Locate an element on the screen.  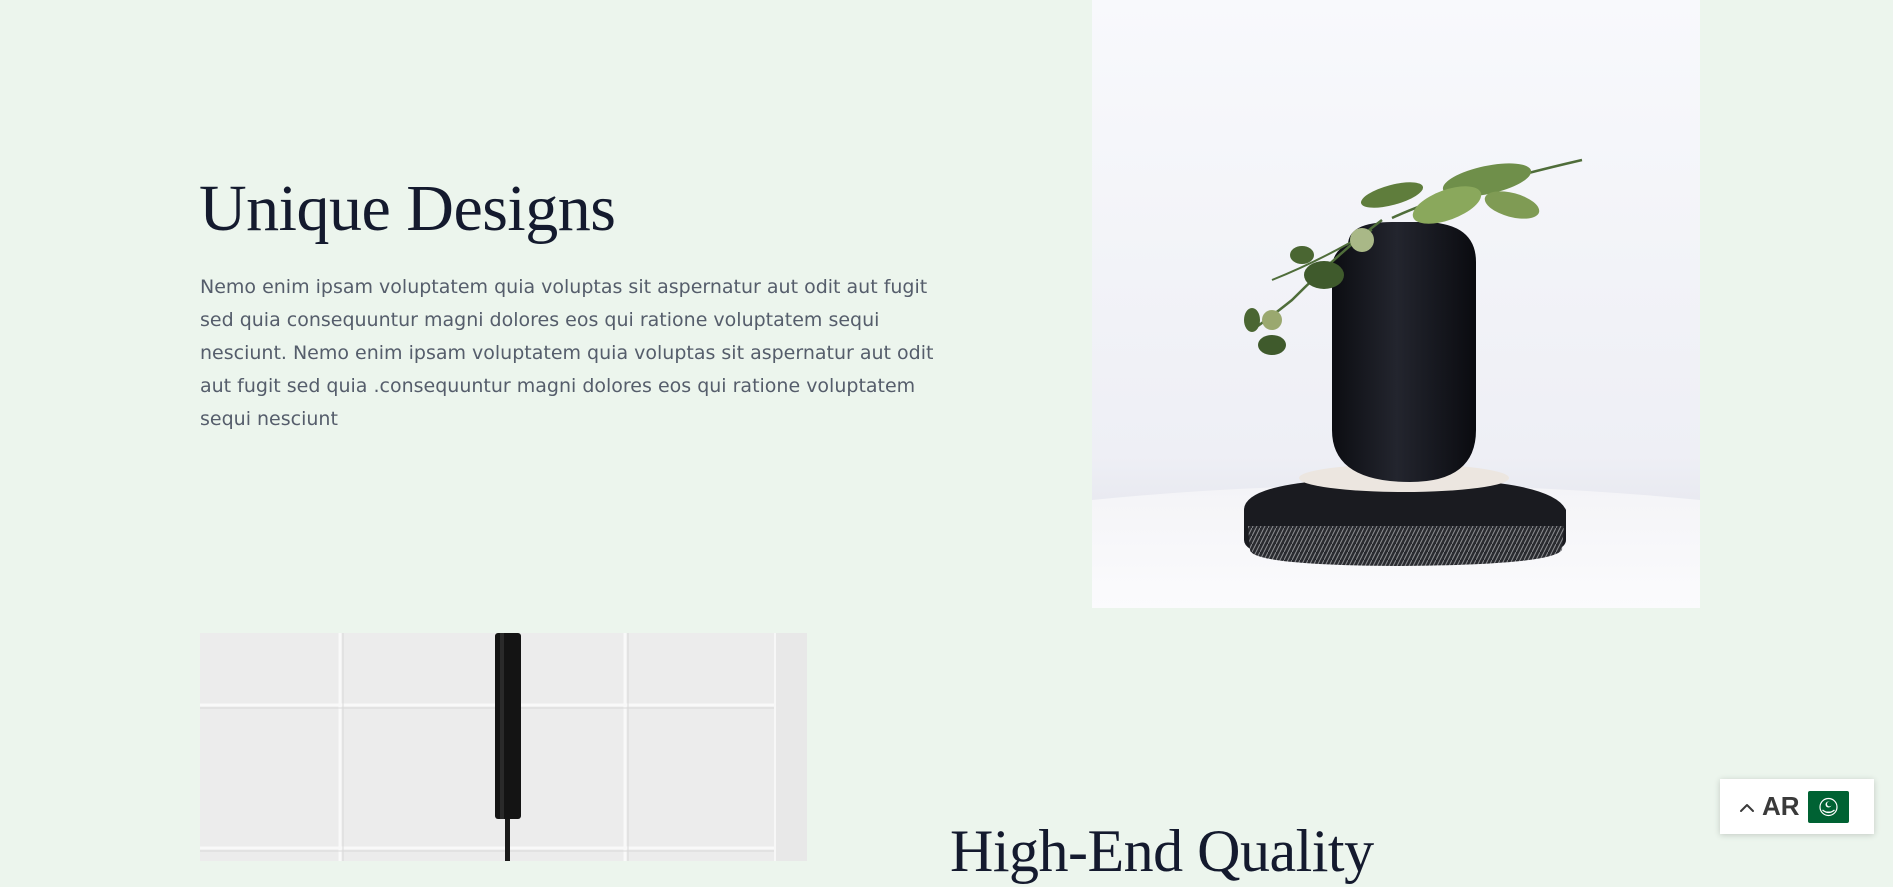
chevron-up-icon is located at coordinates (1747, 807).